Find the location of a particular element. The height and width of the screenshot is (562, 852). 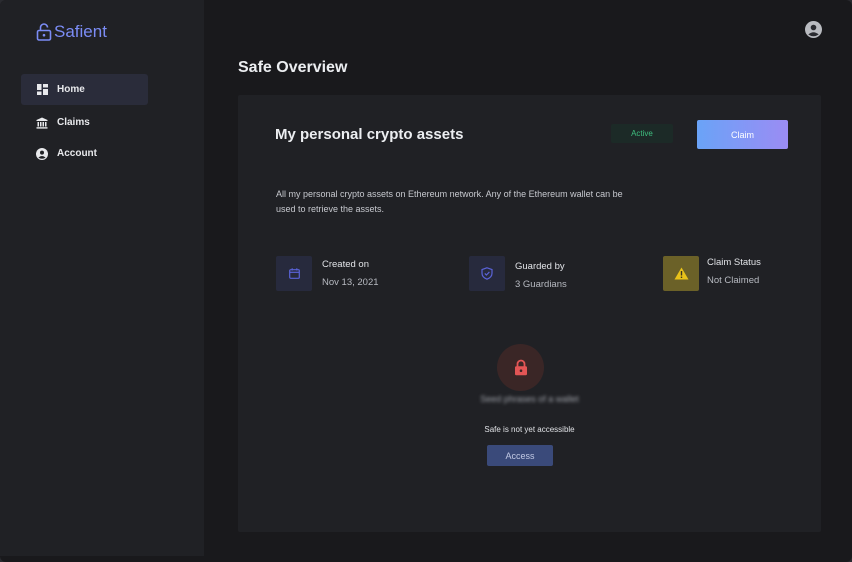

stat-label: Created on is located at coordinates (346, 264).